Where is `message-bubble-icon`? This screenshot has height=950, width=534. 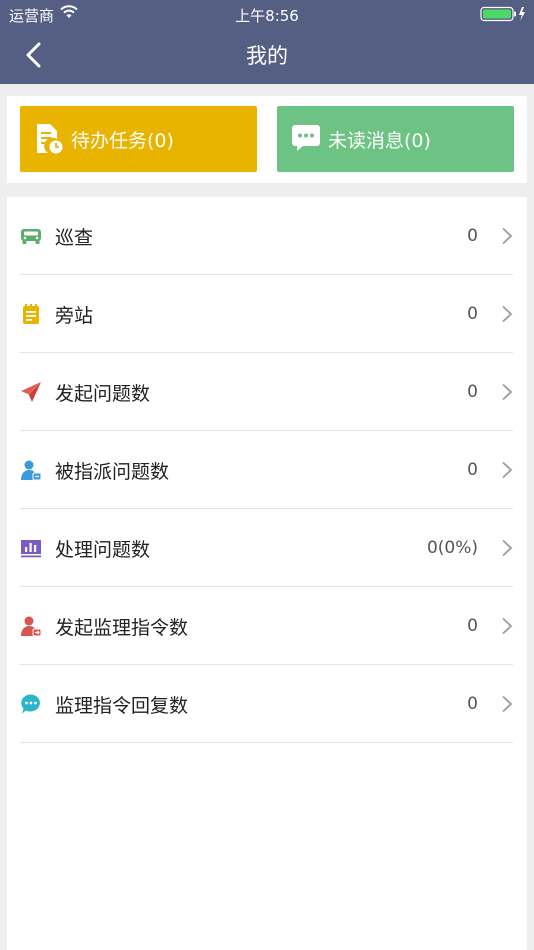 message-bubble-icon is located at coordinates (306, 140).